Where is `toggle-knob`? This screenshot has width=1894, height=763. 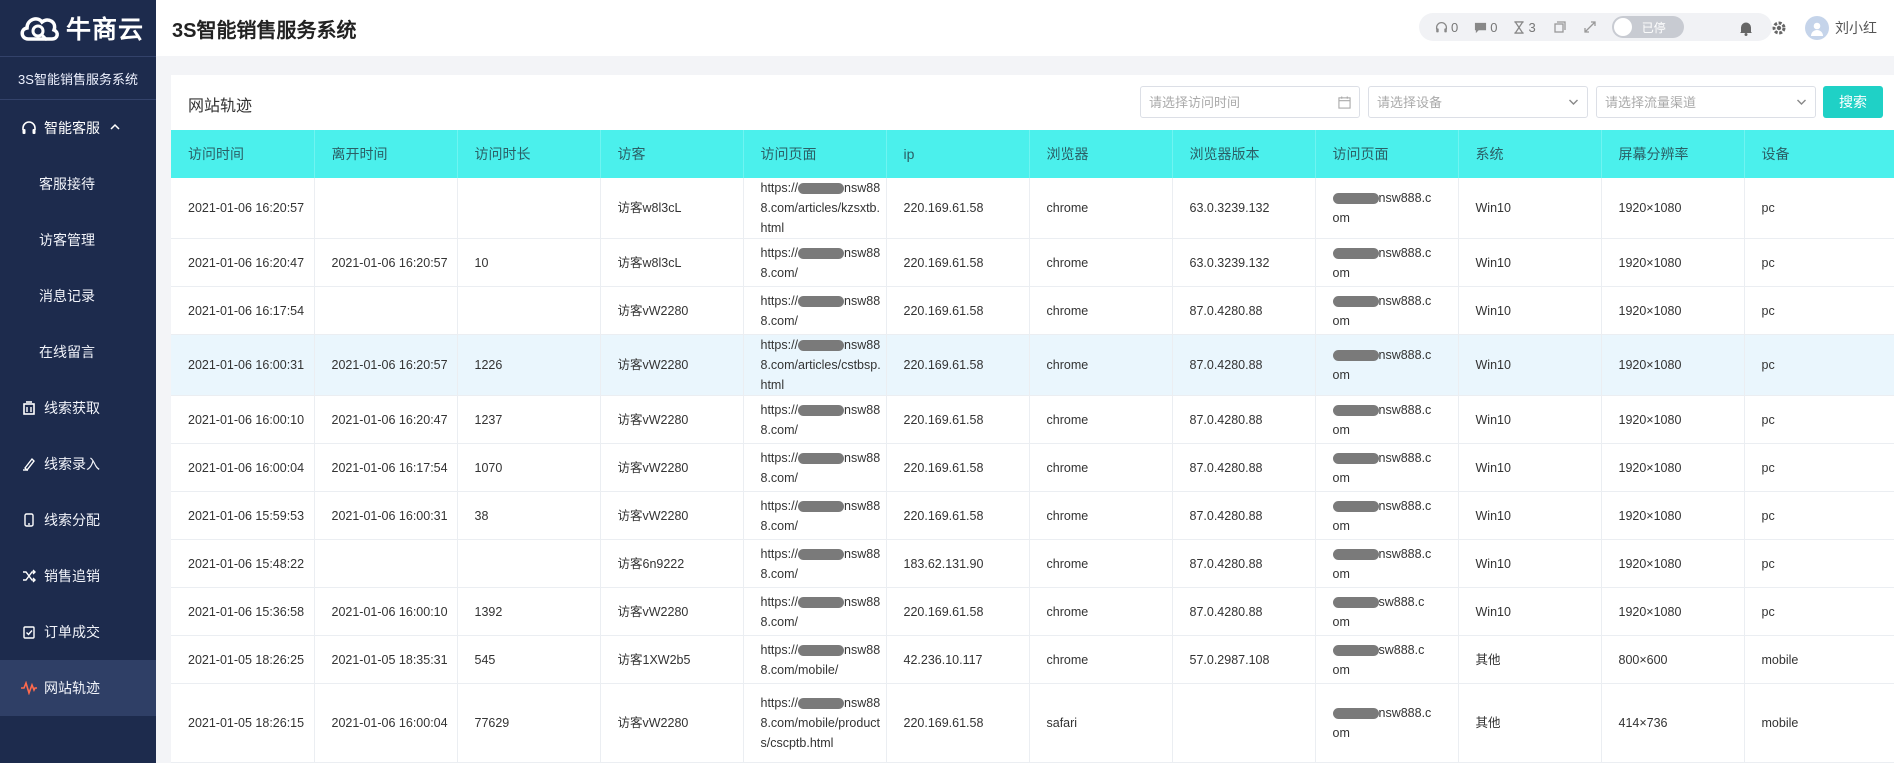
toggle-knob is located at coordinates (1622, 27).